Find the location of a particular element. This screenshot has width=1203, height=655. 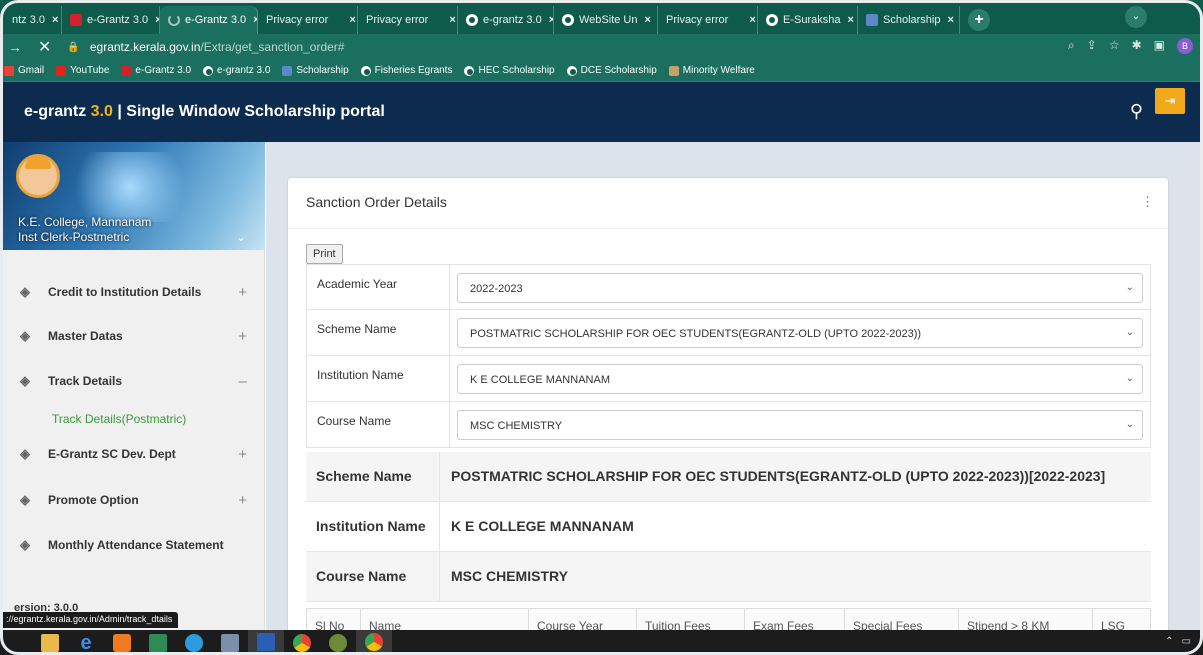

loading-icon is located at coordinates (174, 20).